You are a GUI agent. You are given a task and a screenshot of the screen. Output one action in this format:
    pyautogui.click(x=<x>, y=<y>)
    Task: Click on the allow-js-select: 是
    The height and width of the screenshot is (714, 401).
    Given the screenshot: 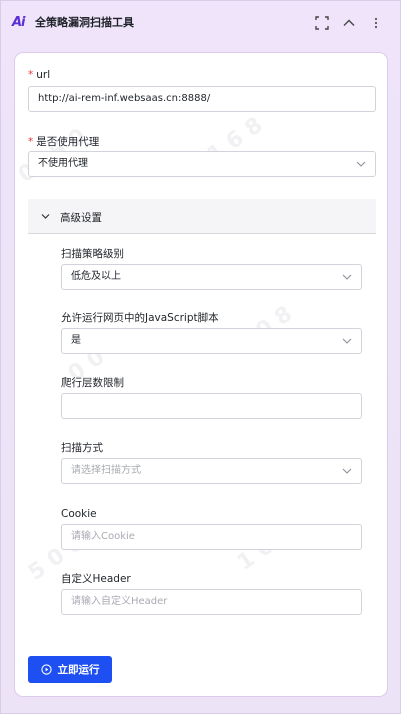 What is the action you would take?
    pyautogui.click(x=211, y=341)
    